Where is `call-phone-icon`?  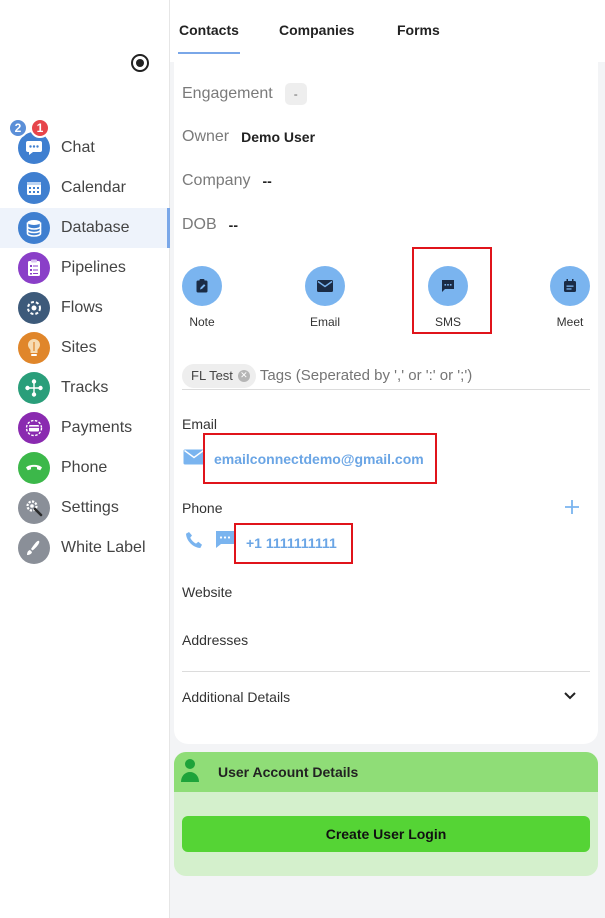
call-phone-icon is located at coordinates (194, 542).